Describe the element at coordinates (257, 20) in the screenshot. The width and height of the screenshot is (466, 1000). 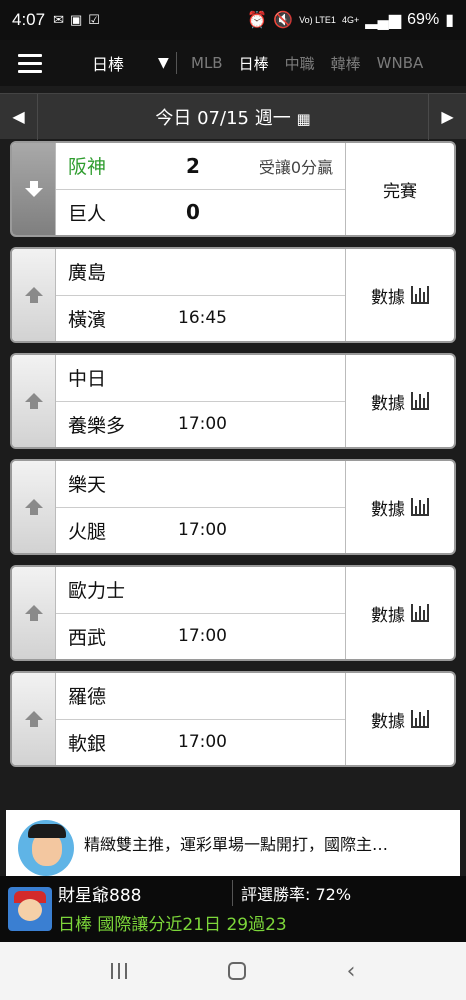
I see `alarm-icon: ⏰` at that location.